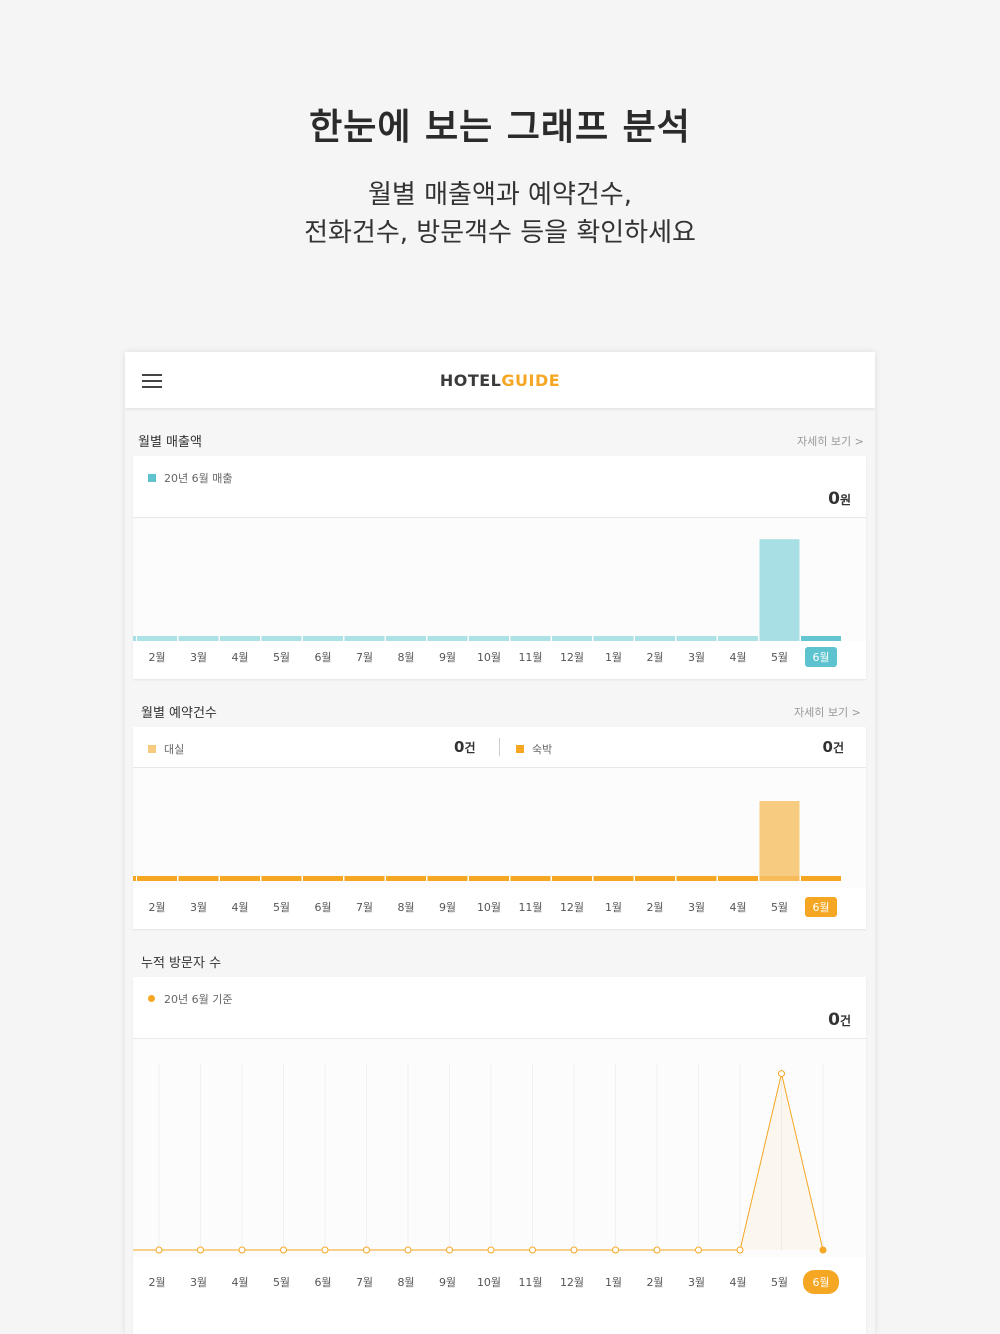 Image resolution: width=1000 pixels, height=1334 pixels. What do you see at coordinates (500, 214) in the screenshot?
I see `hero-subtitle: 월별 매출액과 예약건수, 전화건수, 방문객수 등을 확인하세요` at bounding box center [500, 214].